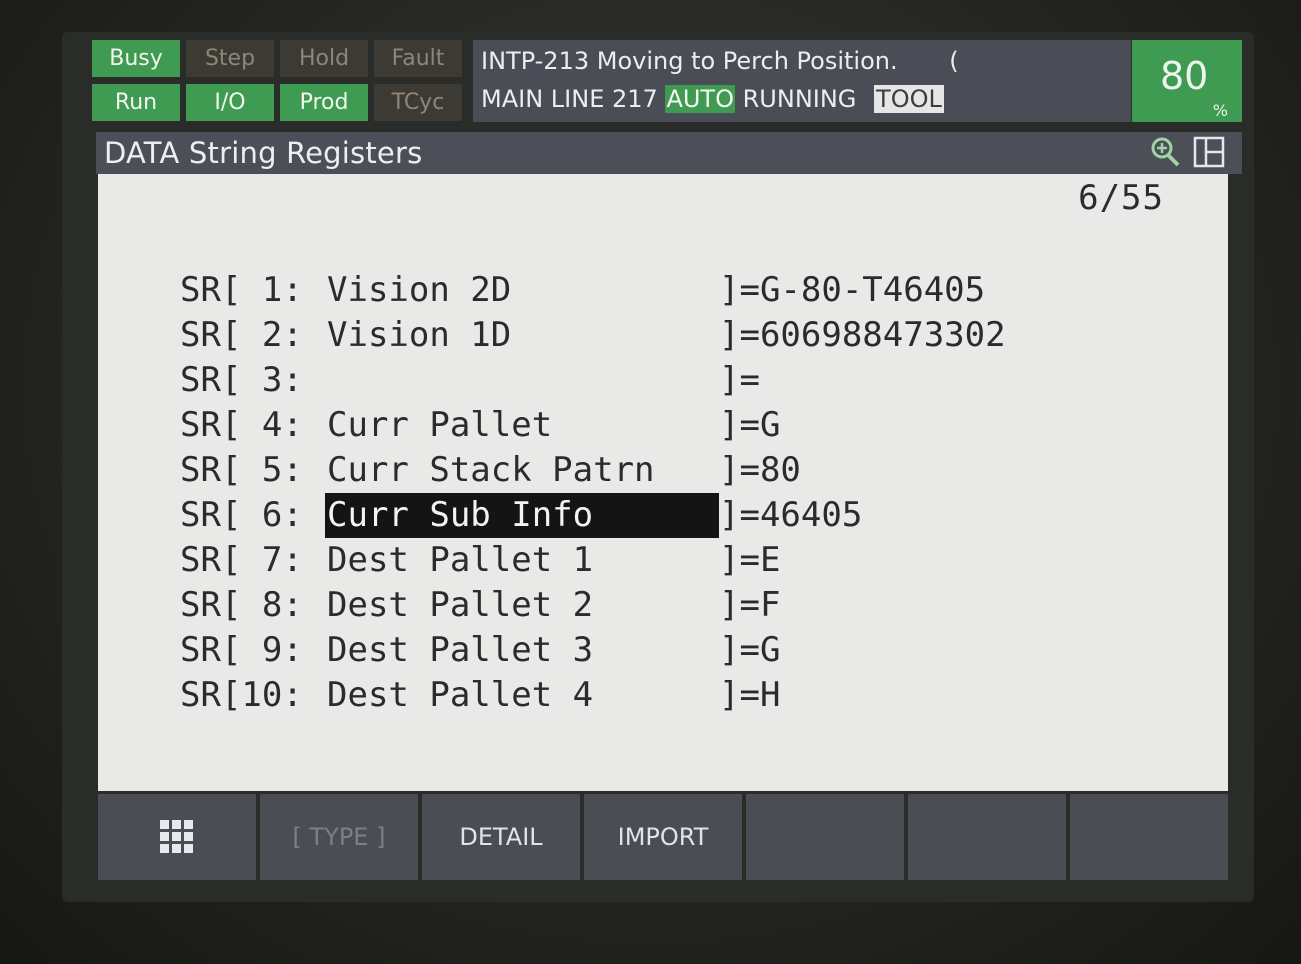 This screenshot has width=1301, height=964. I want to click on f1-menu-button, so click(177, 837).